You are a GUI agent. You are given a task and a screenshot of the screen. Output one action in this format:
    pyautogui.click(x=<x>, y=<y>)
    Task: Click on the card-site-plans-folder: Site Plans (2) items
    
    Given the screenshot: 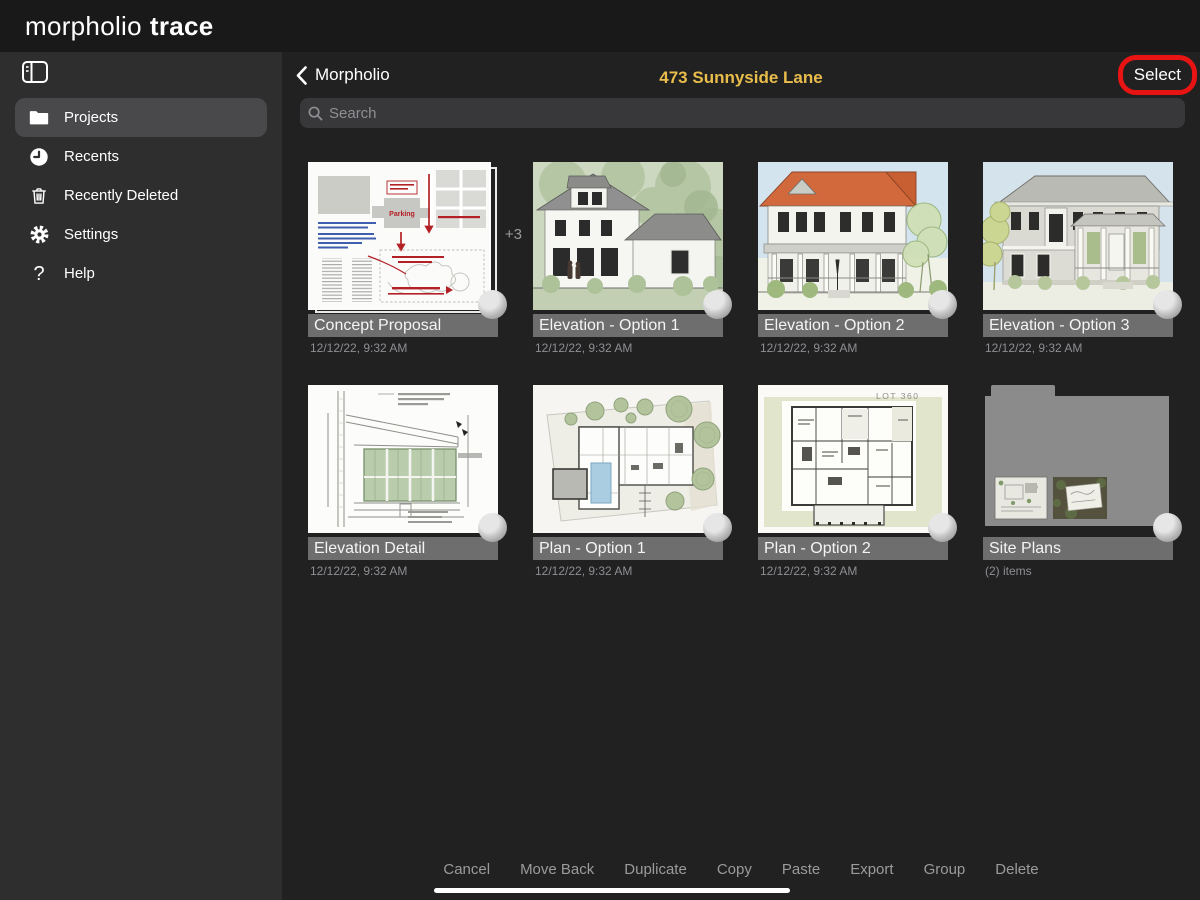 What is the action you would take?
    pyautogui.click(x=1082, y=481)
    